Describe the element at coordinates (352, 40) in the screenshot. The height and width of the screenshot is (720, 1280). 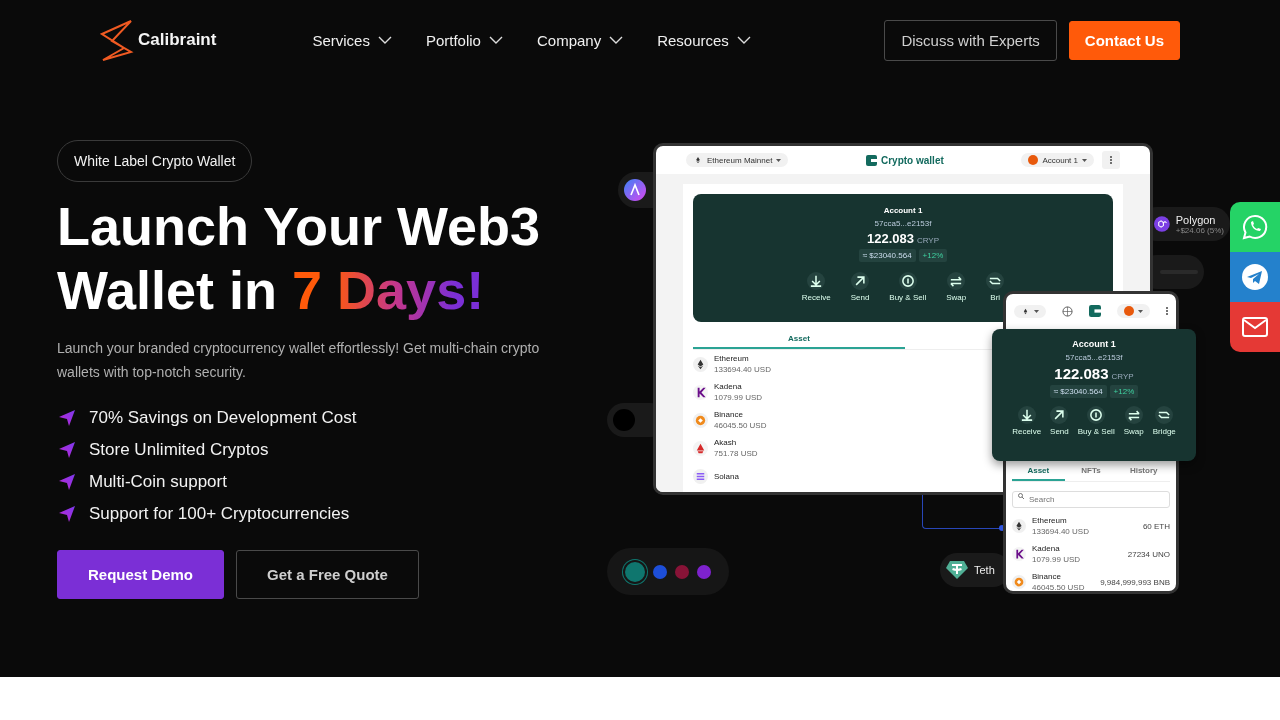
I see `nav-menu-item: Services` at that location.